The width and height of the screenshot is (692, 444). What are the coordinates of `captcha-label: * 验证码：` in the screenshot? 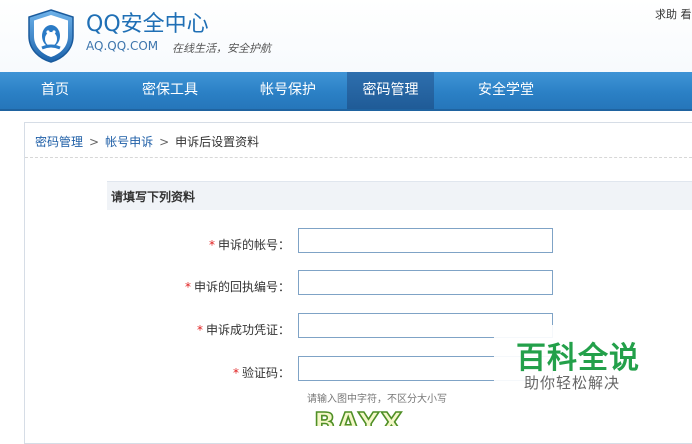 It's located at (261, 373).